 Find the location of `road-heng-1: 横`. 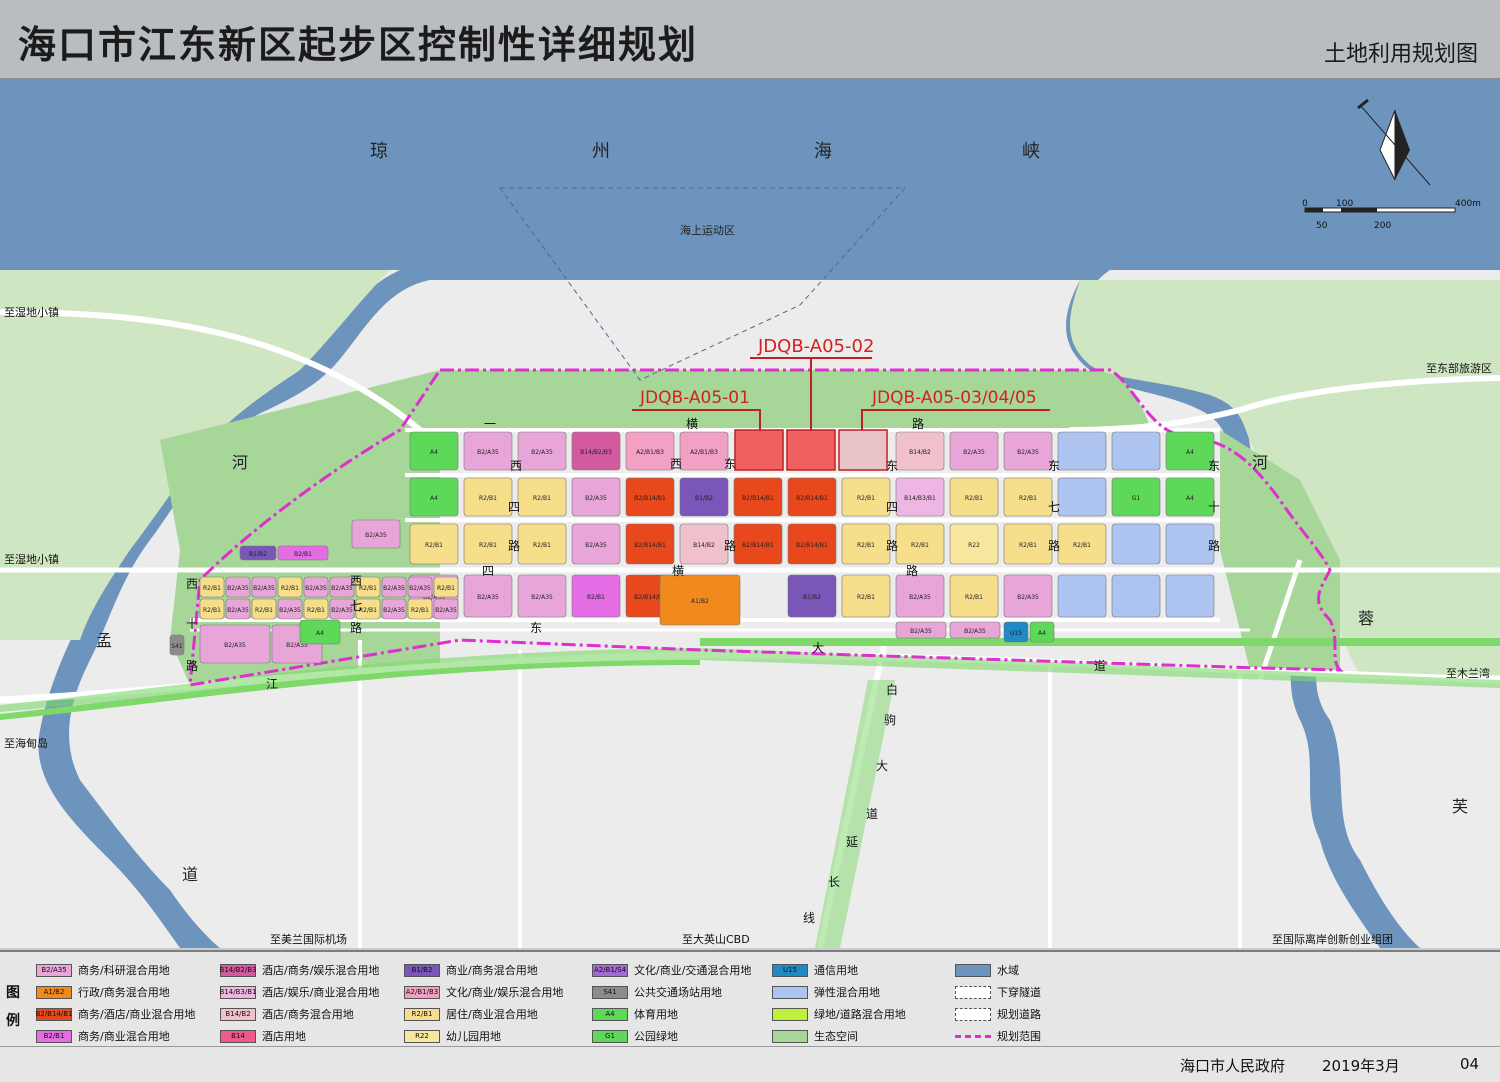

road-heng-1: 横 is located at coordinates (692, 424).